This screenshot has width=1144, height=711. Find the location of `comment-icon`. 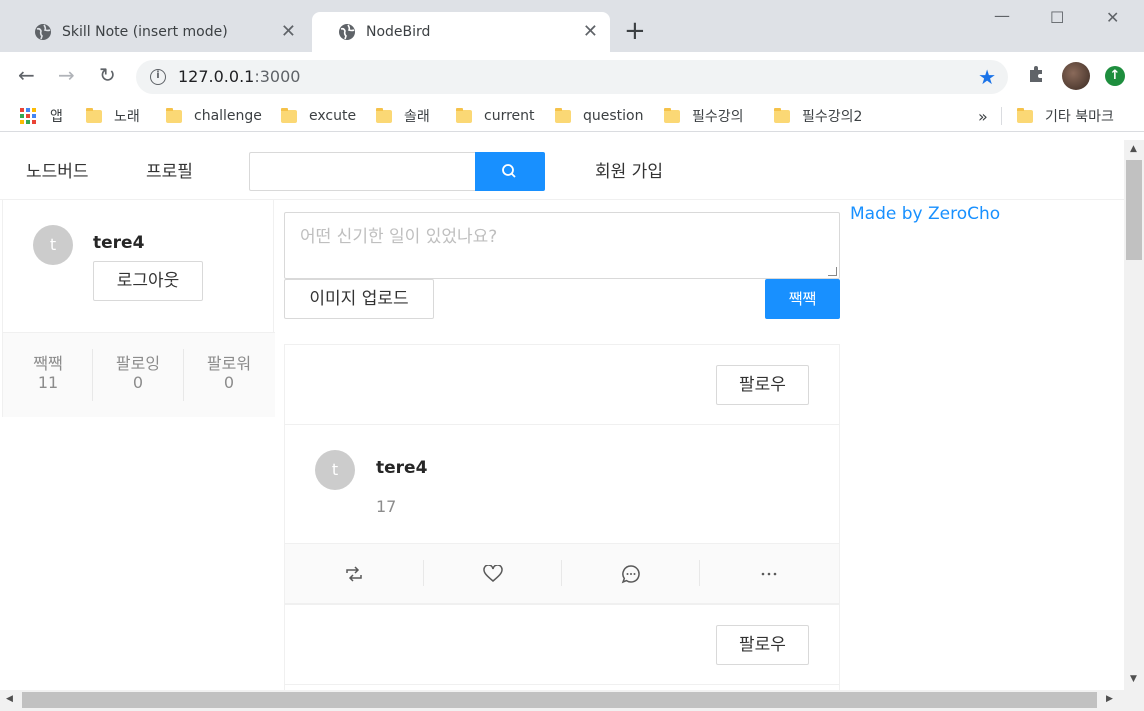

comment-icon is located at coordinates (630, 574).